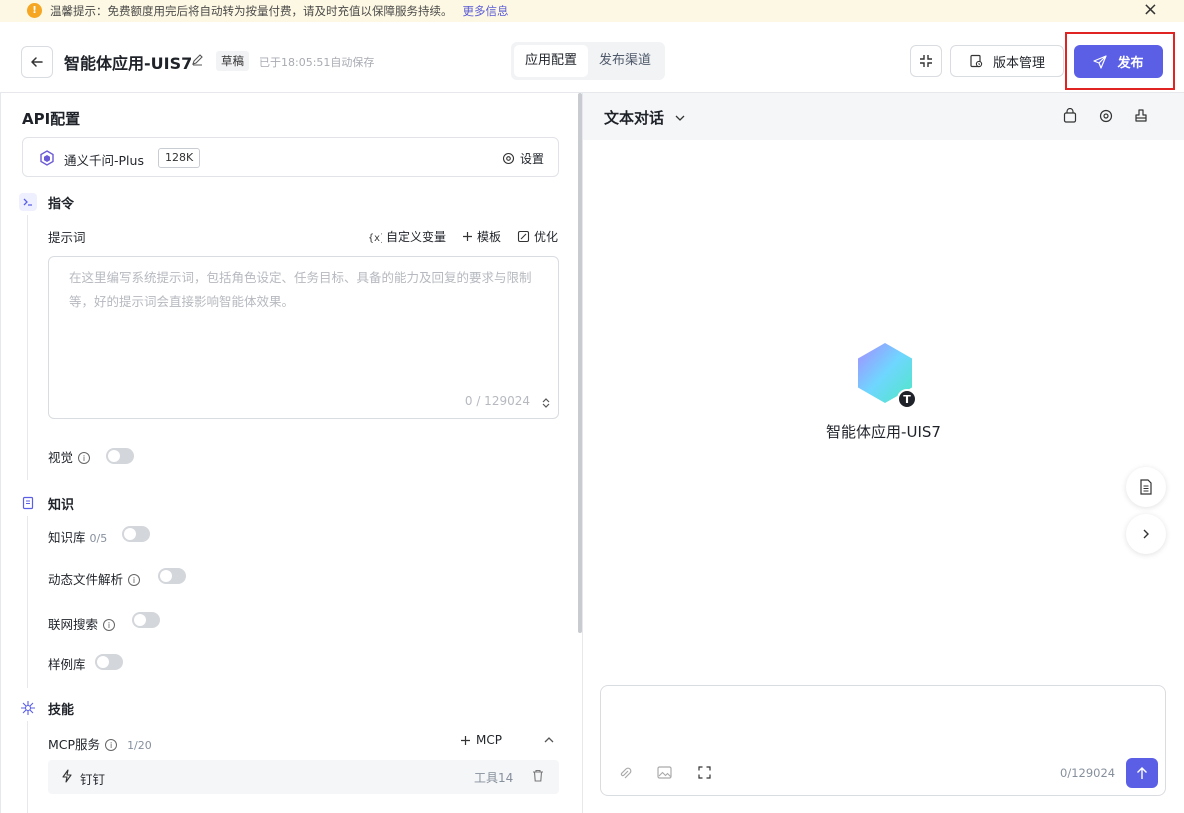 The height and width of the screenshot is (813, 1184). What do you see at coordinates (551, 61) in the screenshot?
I see `tab-app-config: 应用配置` at bounding box center [551, 61].